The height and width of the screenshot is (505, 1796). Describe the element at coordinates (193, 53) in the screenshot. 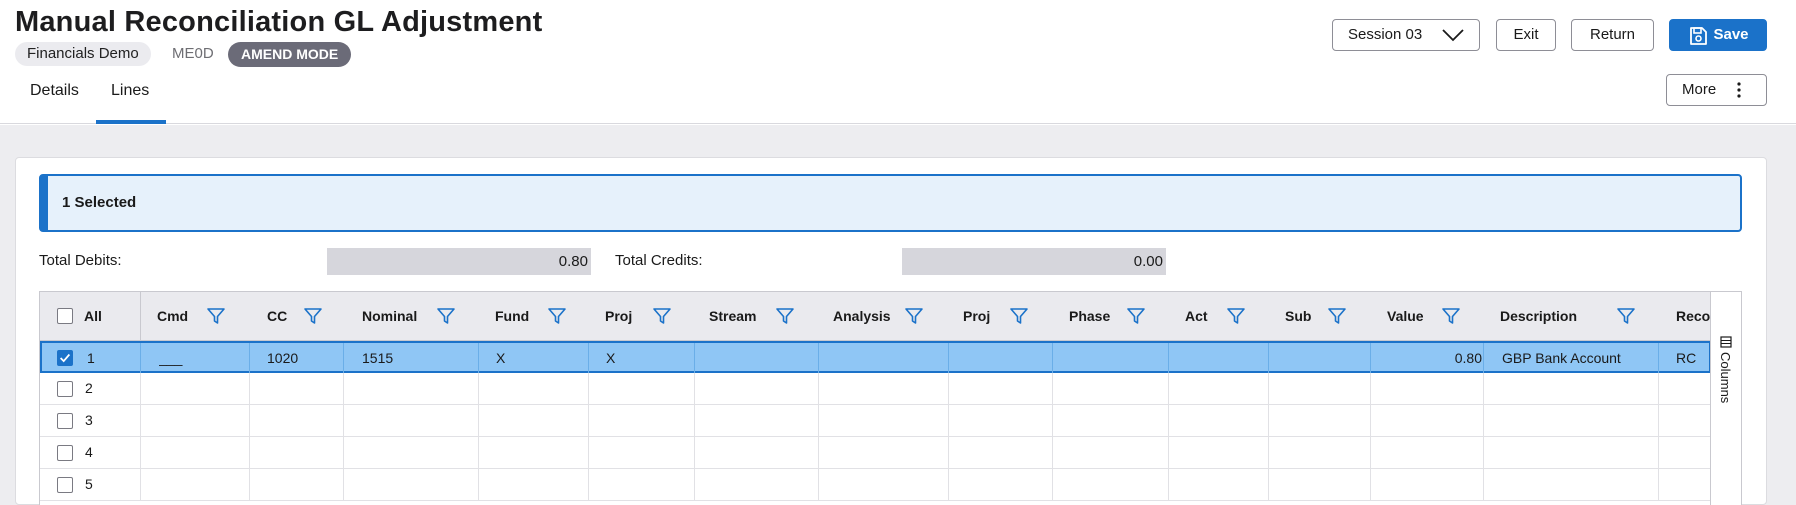

I see `program-code: ME0D` at that location.